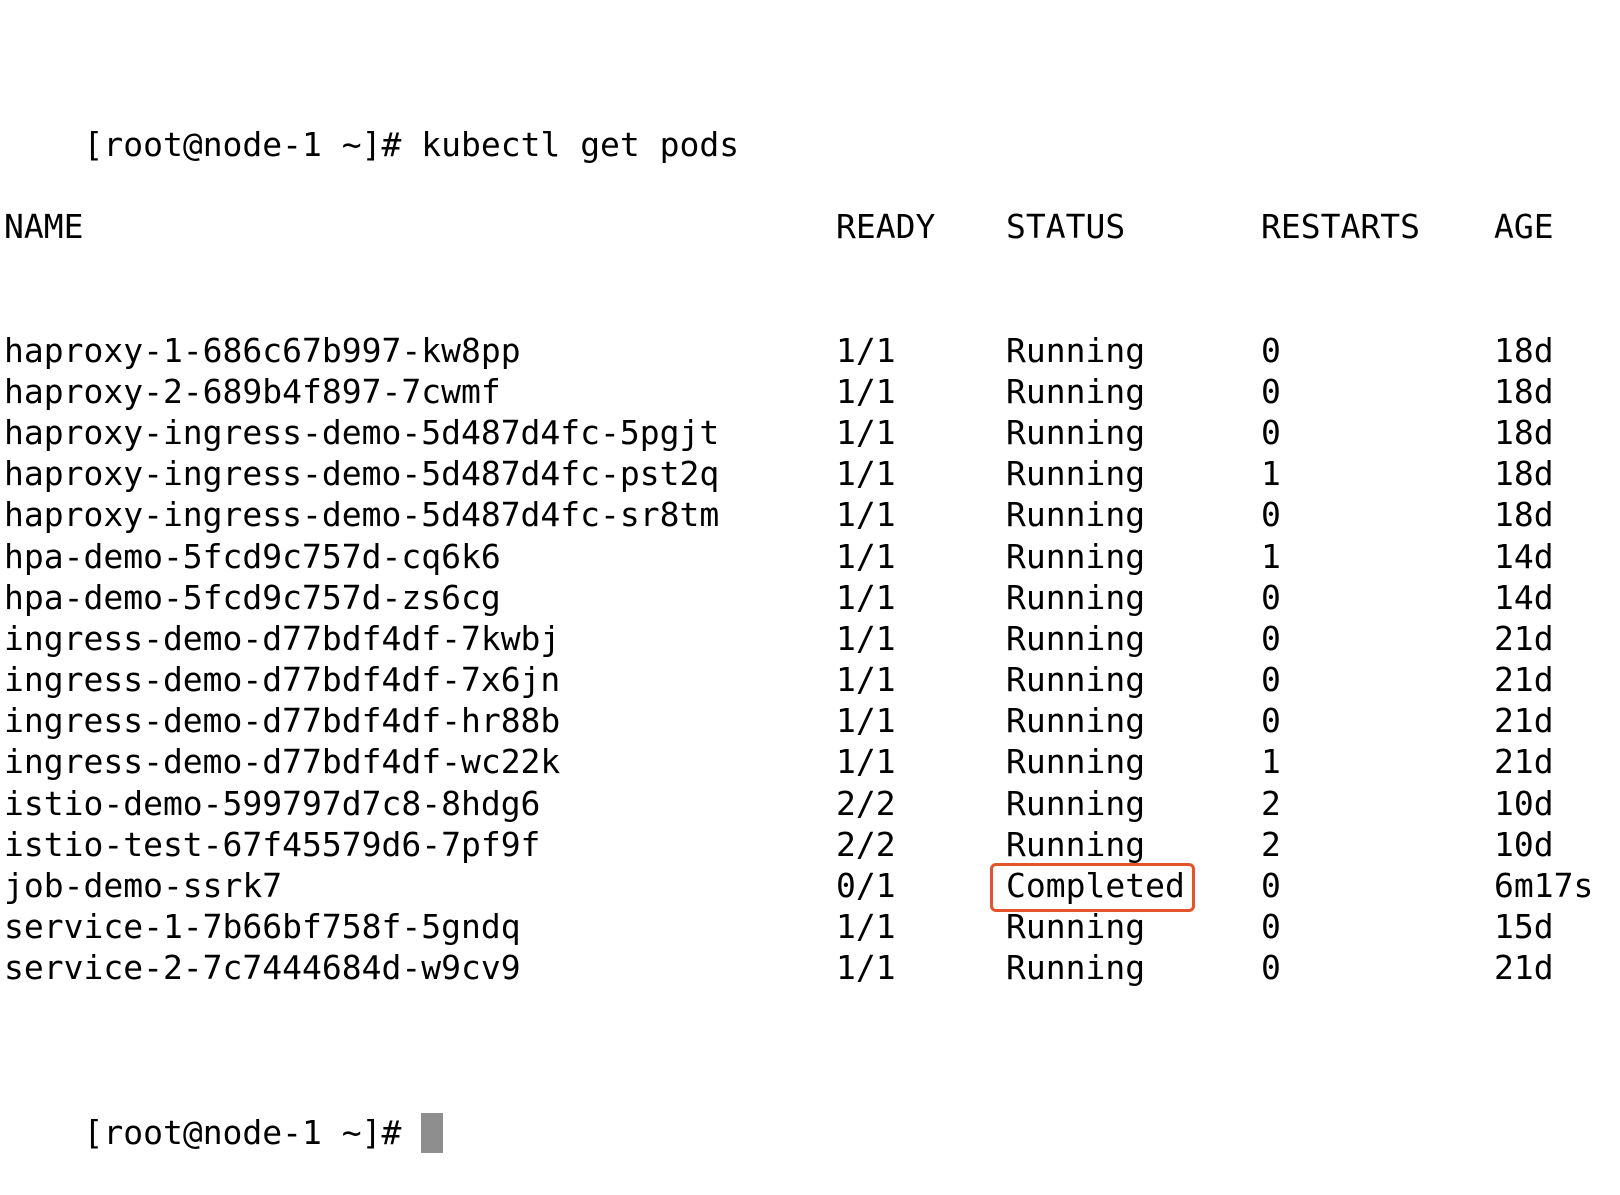 This screenshot has width=1620, height=1195. Describe the element at coordinates (362, 515) in the screenshot. I see `pod-name: haproxy-ingress-demo-5d487d4fc-sr8tm` at that location.